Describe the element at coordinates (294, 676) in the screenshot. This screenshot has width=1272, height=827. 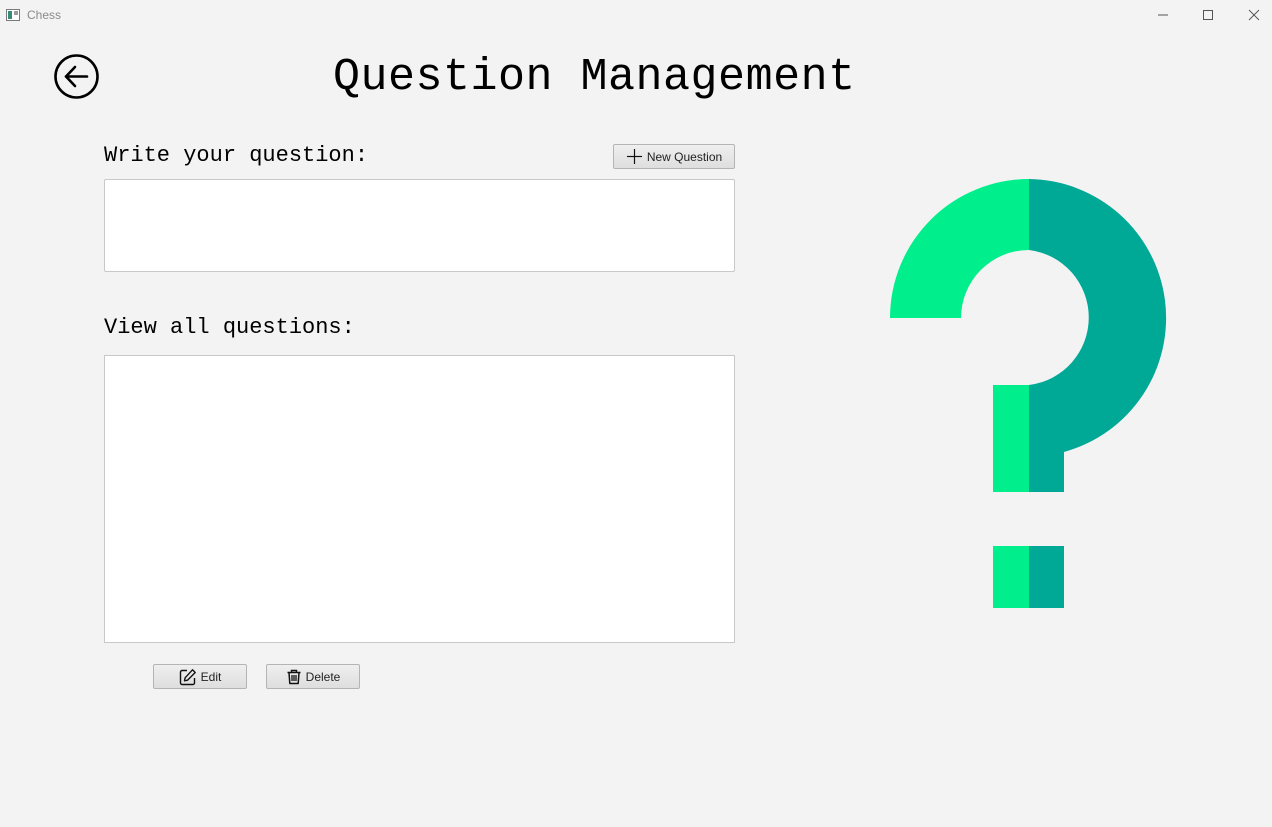
I see `trash-icon` at that location.